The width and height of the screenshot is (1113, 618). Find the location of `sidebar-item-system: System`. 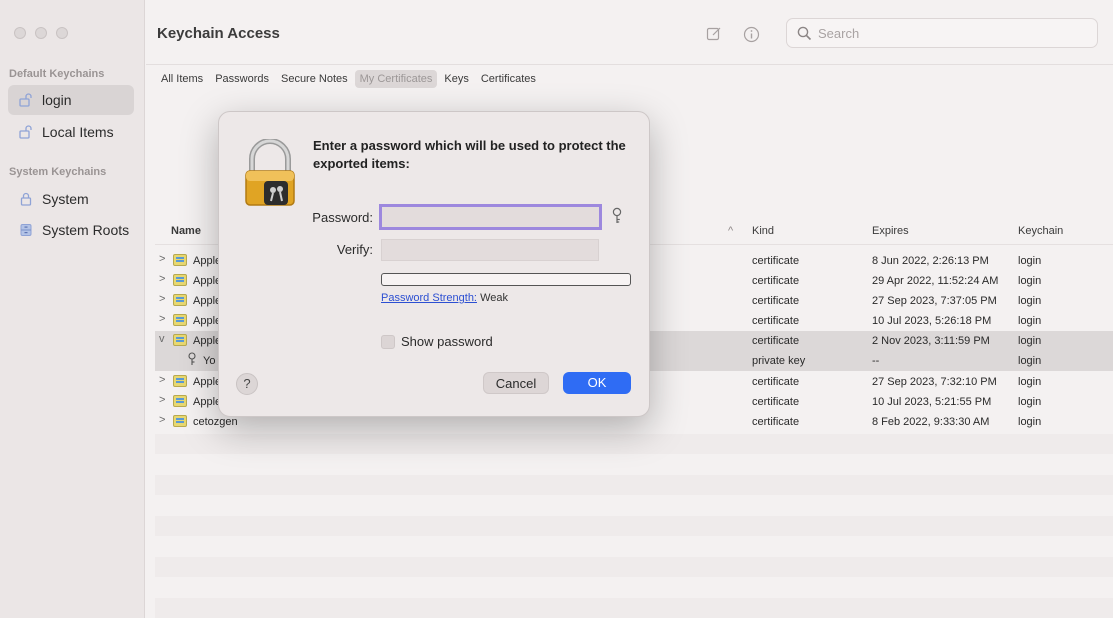

sidebar-item-system: System is located at coordinates (71, 199).